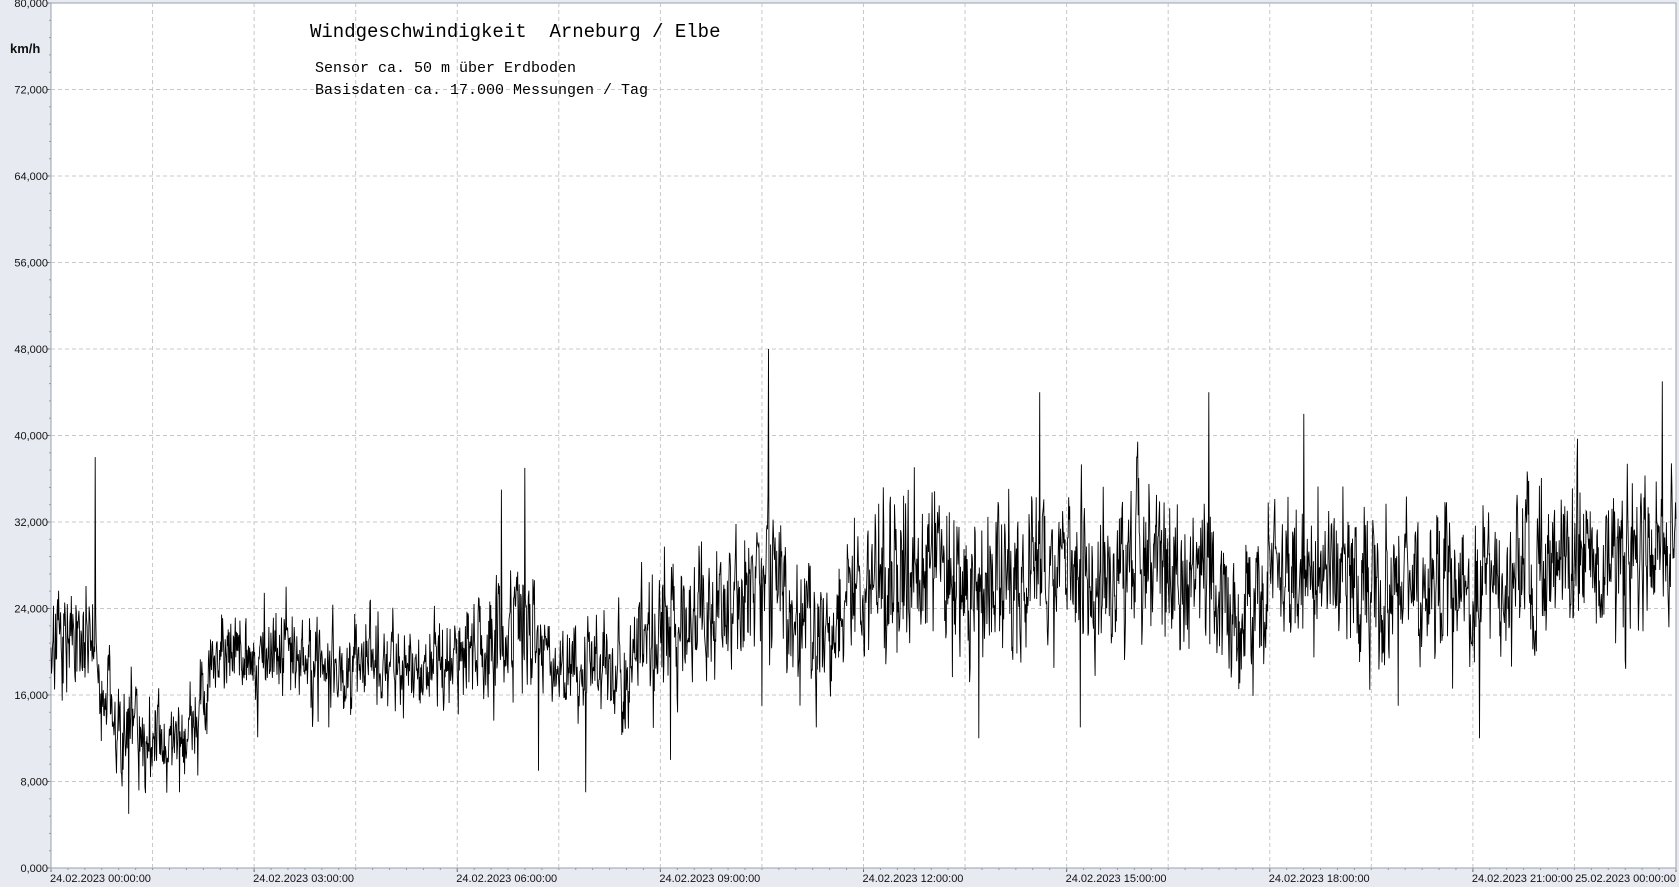 This screenshot has width=1679, height=887. Describe the element at coordinates (31, 177) in the screenshot. I see `y-tick-label: 64,000` at that location.